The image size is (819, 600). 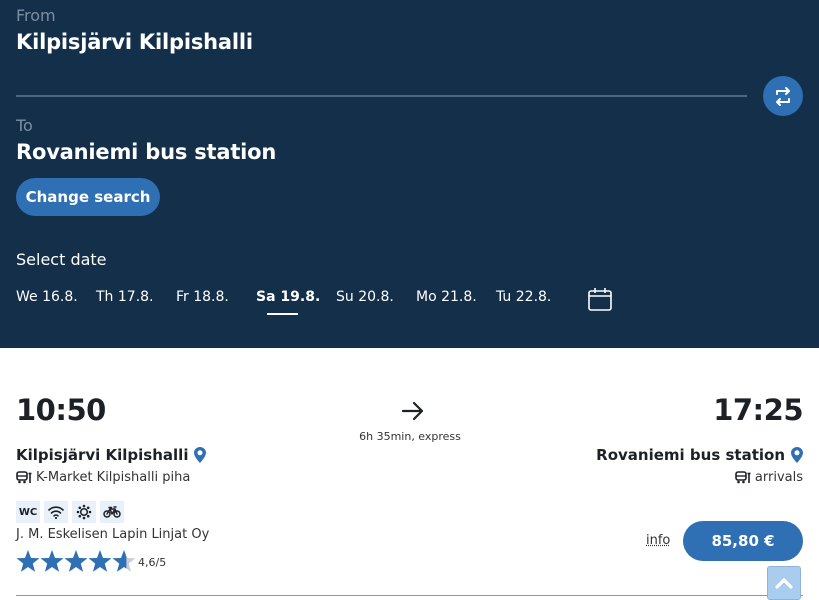 What do you see at coordinates (412, 411) in the screenshot?
I see `arrow-right-icon` at bounding box center [412, 411].